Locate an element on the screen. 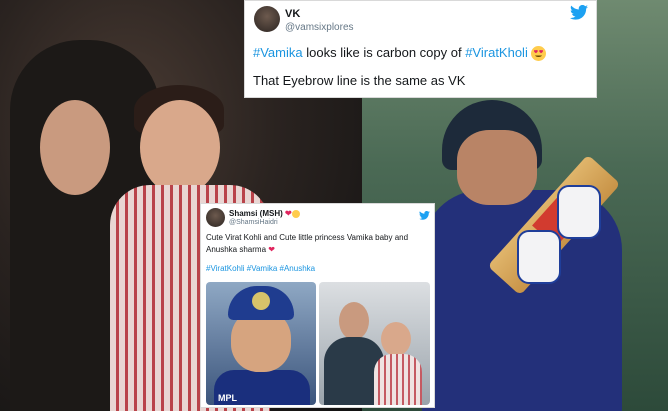 Image resolution: width=668 pixels, height=411 pixels. tweet-author-name: VK is located at coordinates (292, 14).